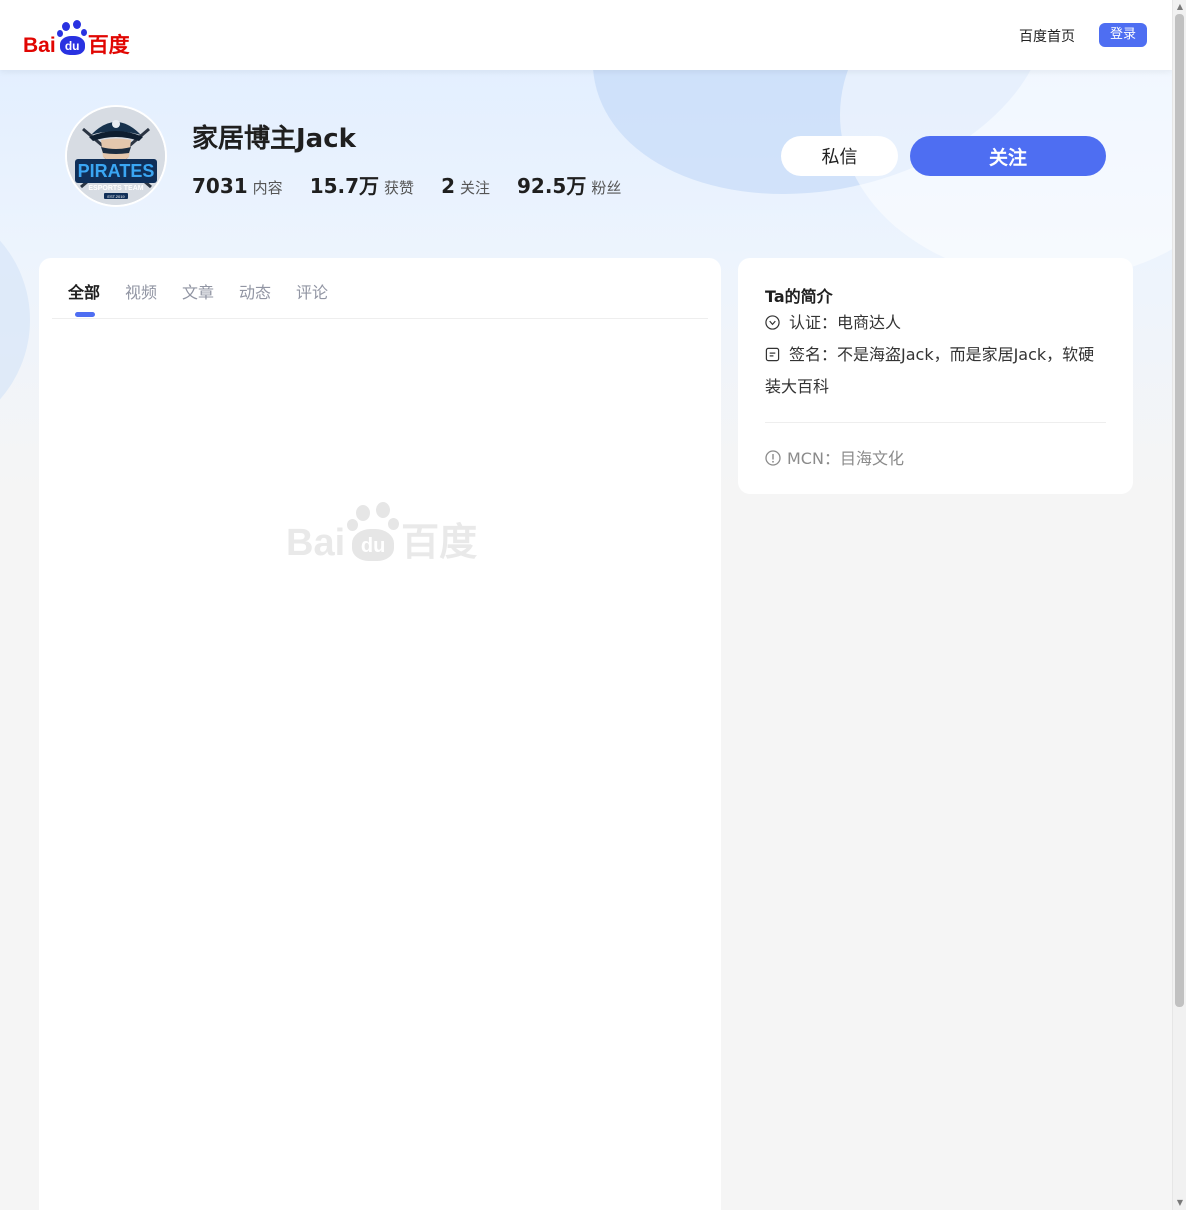 Image resolution: width=1186 pixels, height=1210 pixels. What do you see at coordinates (935, 422) in the screenshot?
I see `intro-divider` at bounding box center [935, 422].